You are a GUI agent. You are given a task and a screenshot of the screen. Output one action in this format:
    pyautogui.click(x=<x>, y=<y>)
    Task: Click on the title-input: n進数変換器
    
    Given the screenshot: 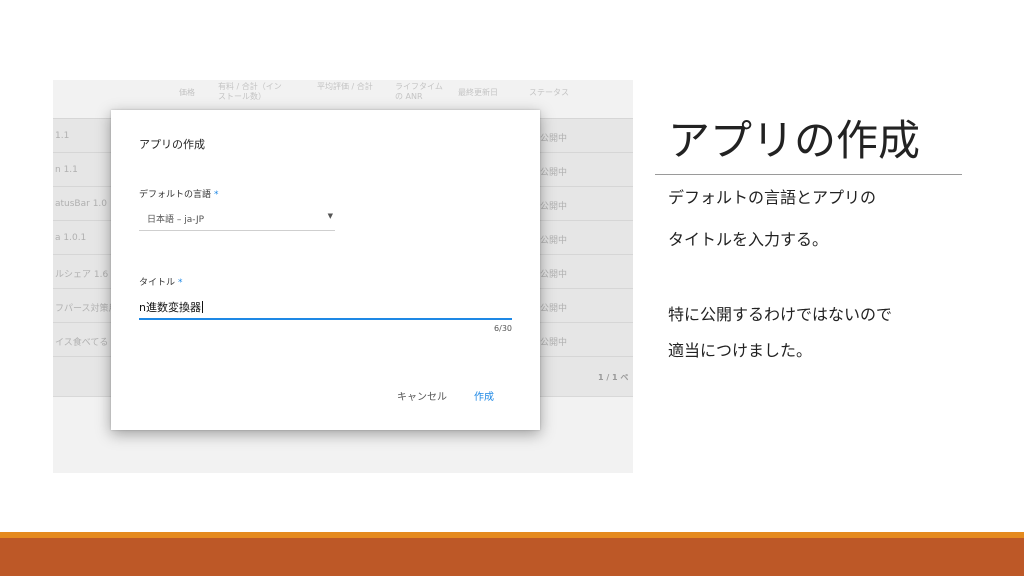 What is the action you would take?
    pyautogui.click(x=325, y=308)
    